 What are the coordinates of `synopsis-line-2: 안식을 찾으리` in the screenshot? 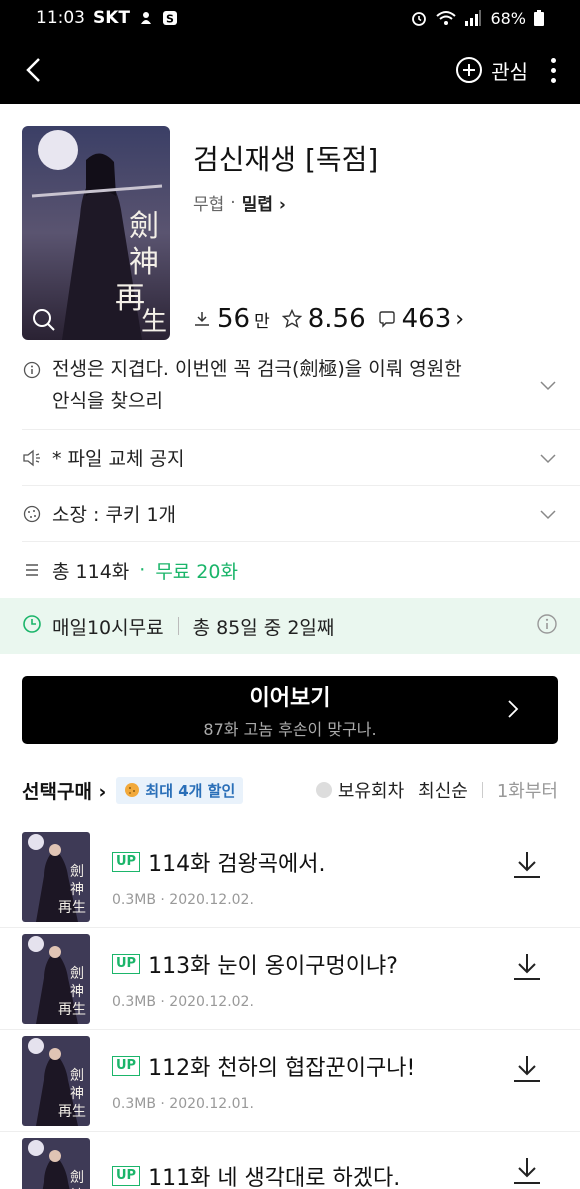 It's located at (107, 400).